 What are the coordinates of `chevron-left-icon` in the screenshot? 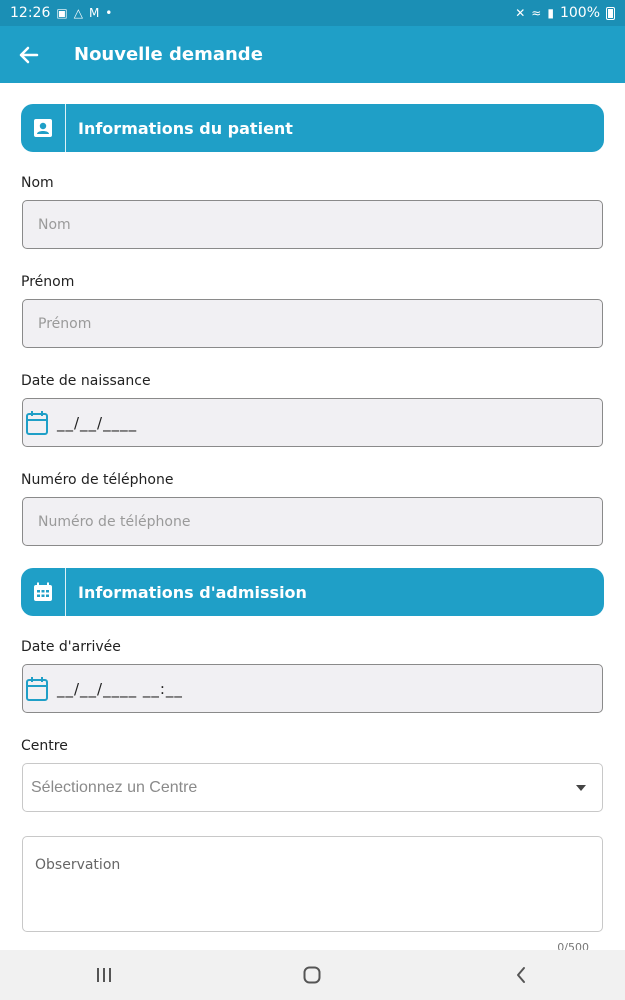 It's located at (520, 975).